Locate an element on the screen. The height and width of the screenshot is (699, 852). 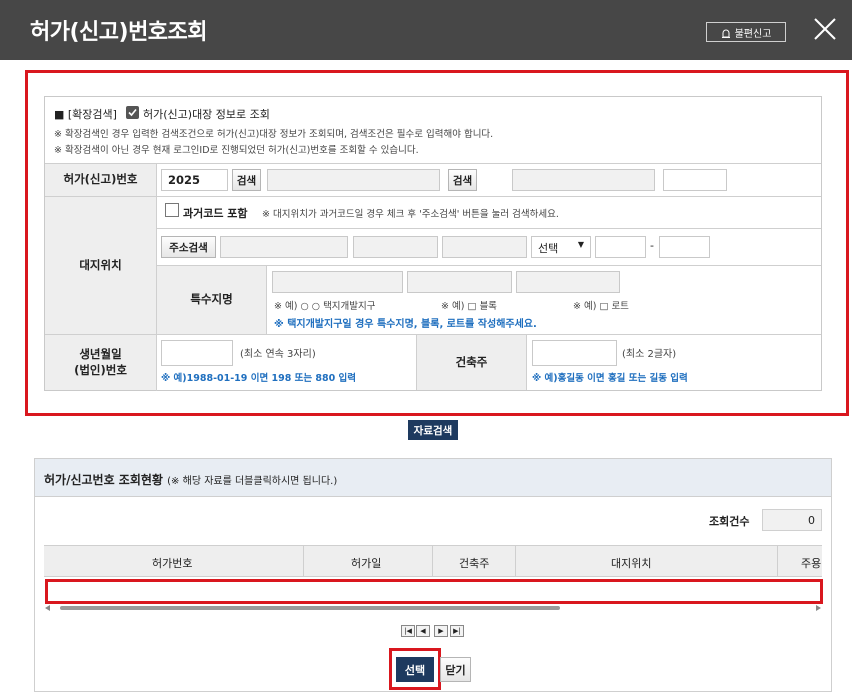
next-page-button: ▶ is located at coordinates (441, 631).